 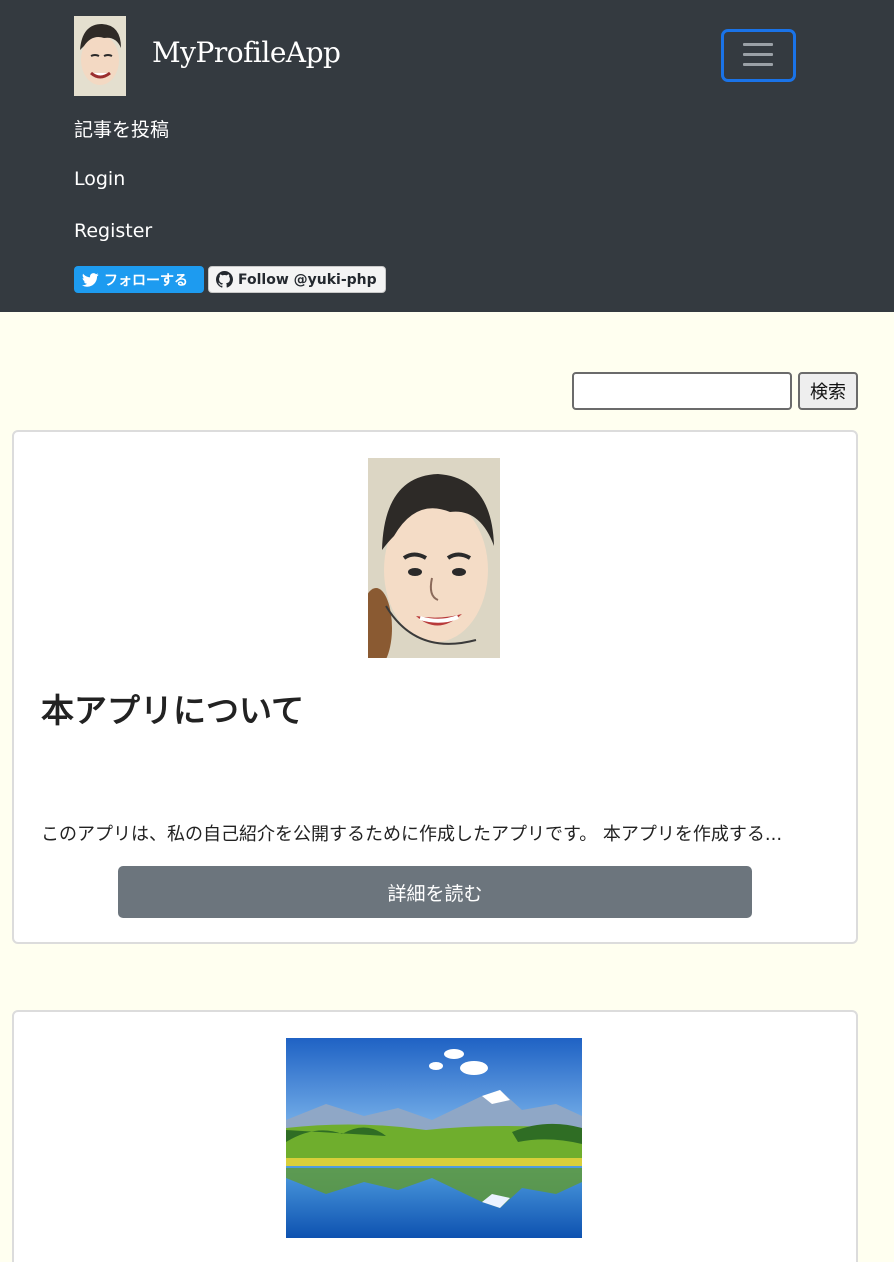 I want to click on twitter-follow-button: フォローする, so click(x=139, y=279).